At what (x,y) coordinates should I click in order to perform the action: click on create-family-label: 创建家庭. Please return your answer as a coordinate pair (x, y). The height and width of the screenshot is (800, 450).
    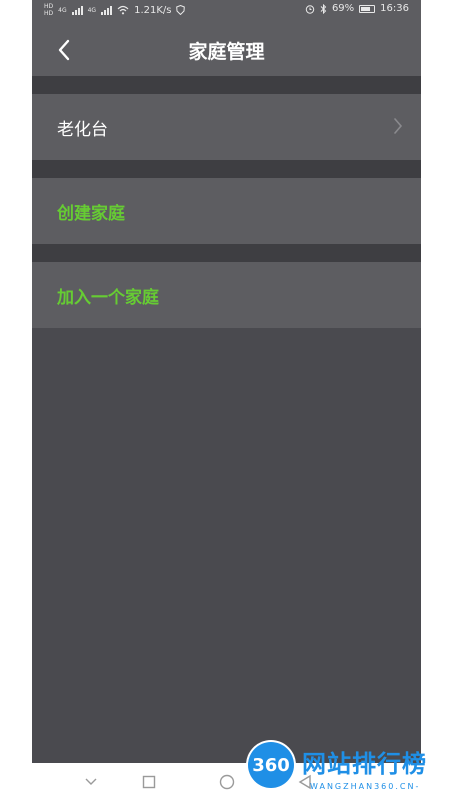
    Looking at the image, I should click on (91, 213).